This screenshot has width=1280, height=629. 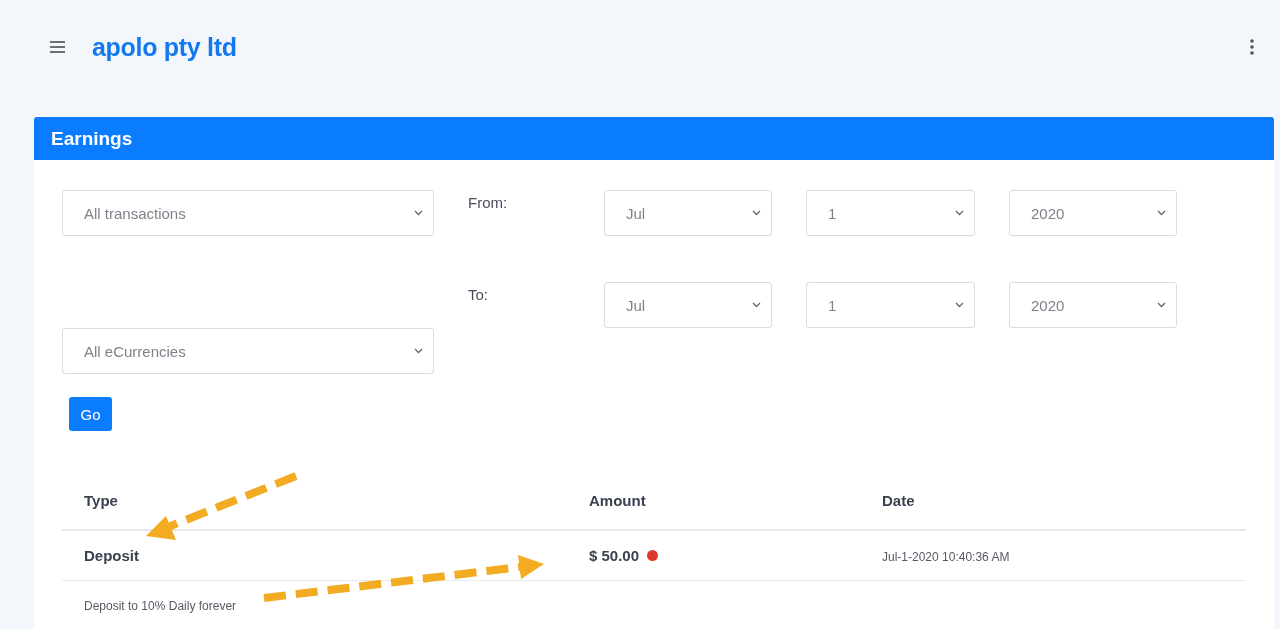 What do you see at coordinates (713, 500) in the screenshot?
I see `column-header: Amount` at bounding box center [713, 500].